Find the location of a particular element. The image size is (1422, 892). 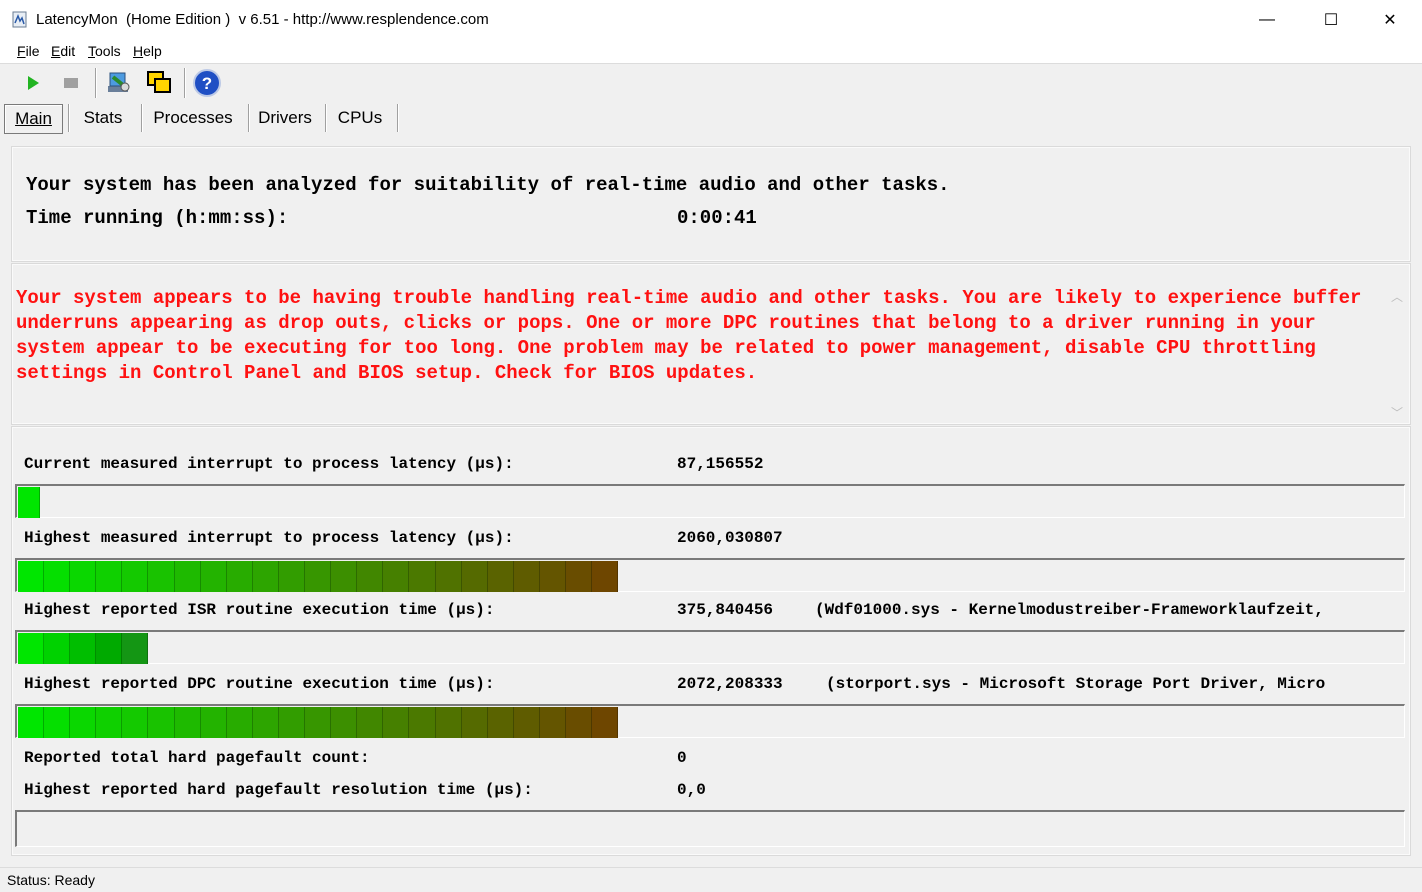

current-latency-bar-fill is located at coordinates (29, 502).